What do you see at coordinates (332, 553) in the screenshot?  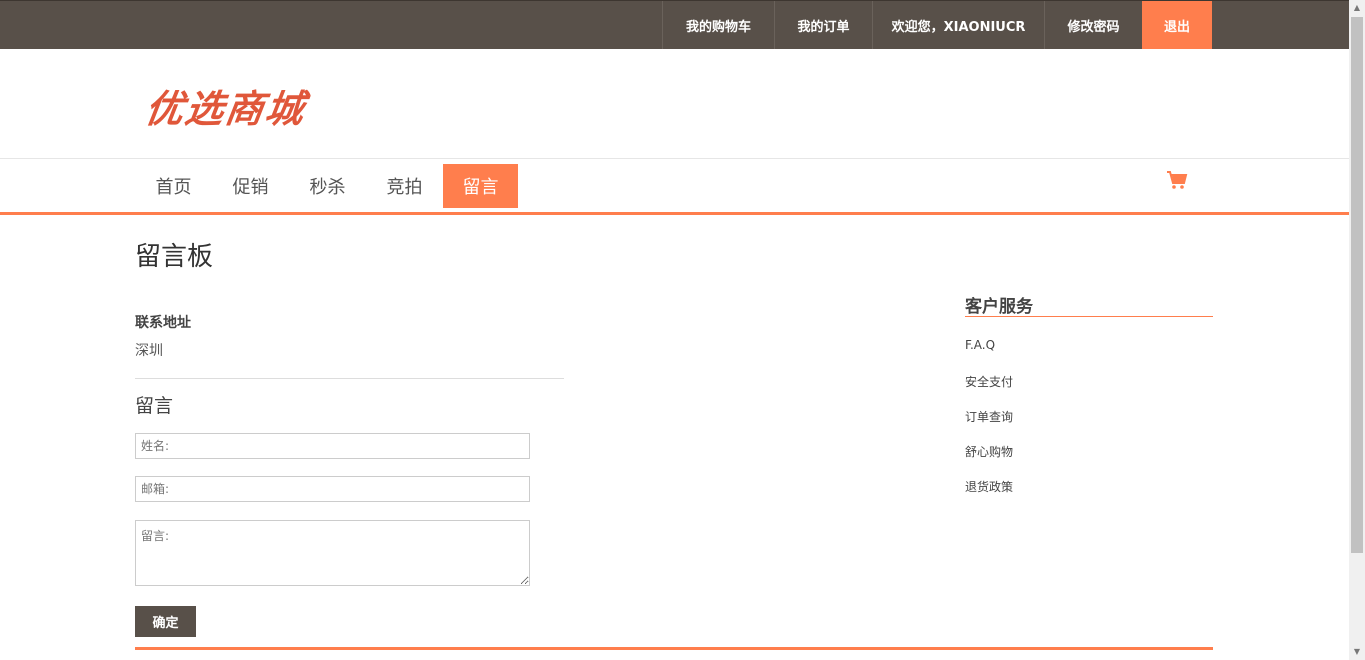 I see `message-textarea` at bounding box center [332, 553].